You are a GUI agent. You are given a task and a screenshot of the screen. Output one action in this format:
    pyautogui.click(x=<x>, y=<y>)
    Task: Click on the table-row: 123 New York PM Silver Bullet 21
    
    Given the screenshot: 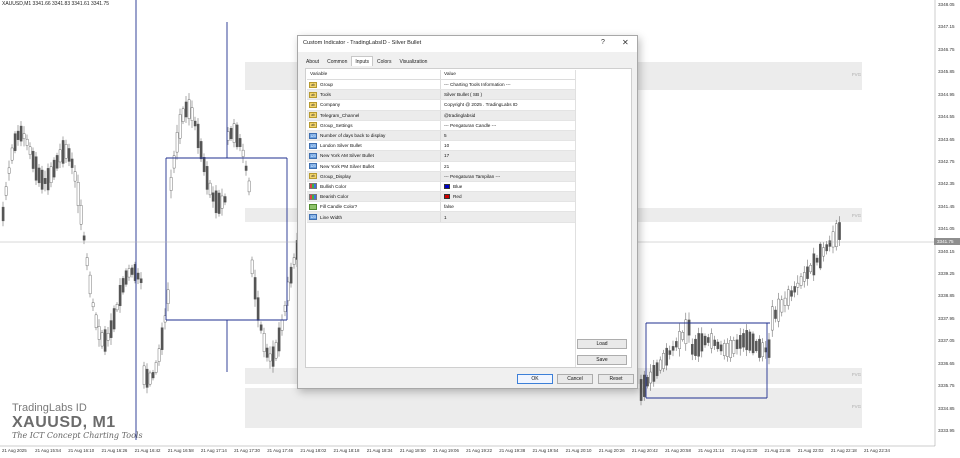 What is the action you would take?
    pyautogui.click(x=441, y=166)
    